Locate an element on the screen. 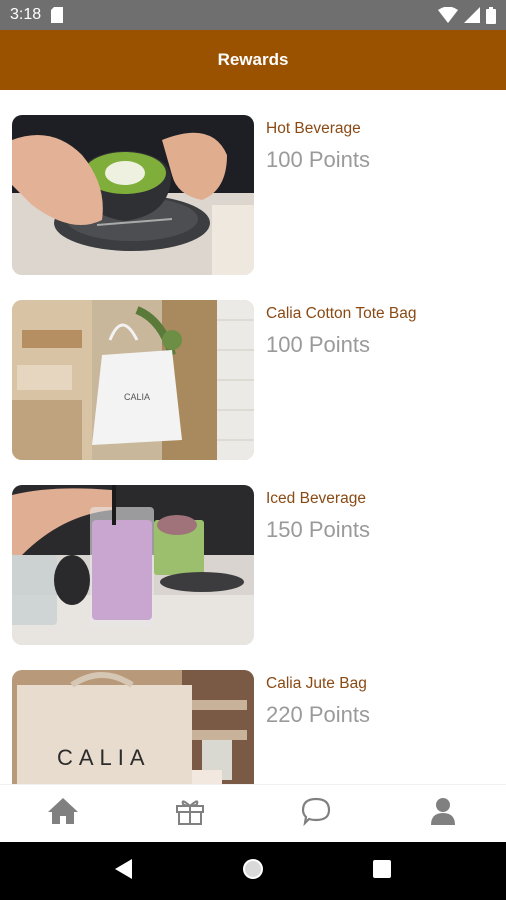 The image size is (506, 900). reward-name: Hot Beverage is located at coordinates (313, 128).